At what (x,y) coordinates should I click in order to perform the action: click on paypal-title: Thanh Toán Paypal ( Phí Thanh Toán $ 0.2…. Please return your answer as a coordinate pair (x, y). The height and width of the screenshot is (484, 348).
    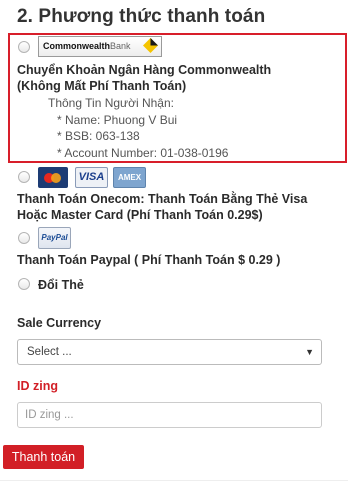
    Looking at the image, I should click on (149, 260).